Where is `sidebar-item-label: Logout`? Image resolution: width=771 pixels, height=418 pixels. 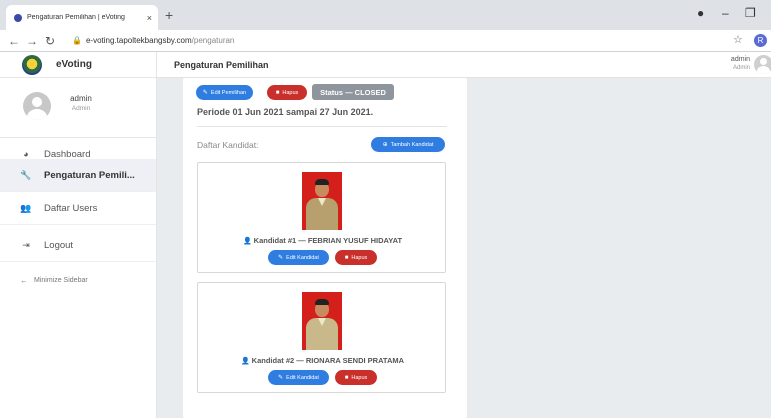
sidebar-item-label: Logout is located at coordinates (59, 245).